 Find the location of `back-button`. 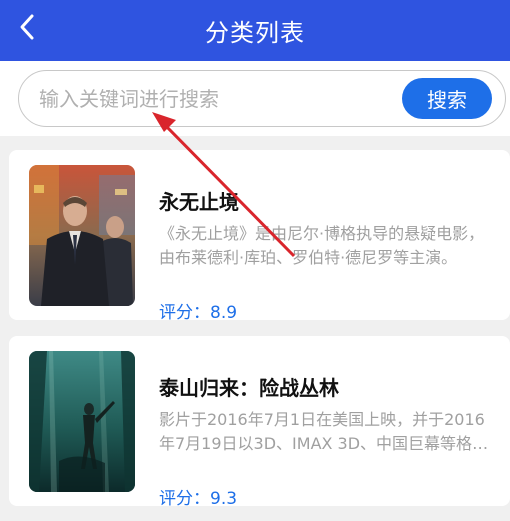

back-button is located at coordinates (27, 27).